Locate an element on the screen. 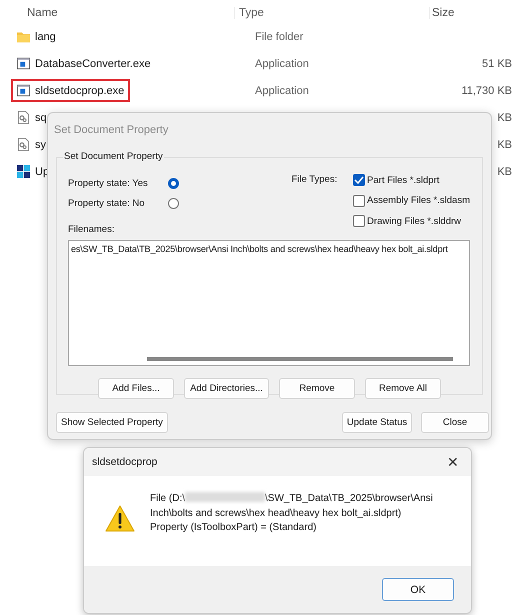 The image size is (527, 615). column-header: Name is located at coordinates (117, 13).